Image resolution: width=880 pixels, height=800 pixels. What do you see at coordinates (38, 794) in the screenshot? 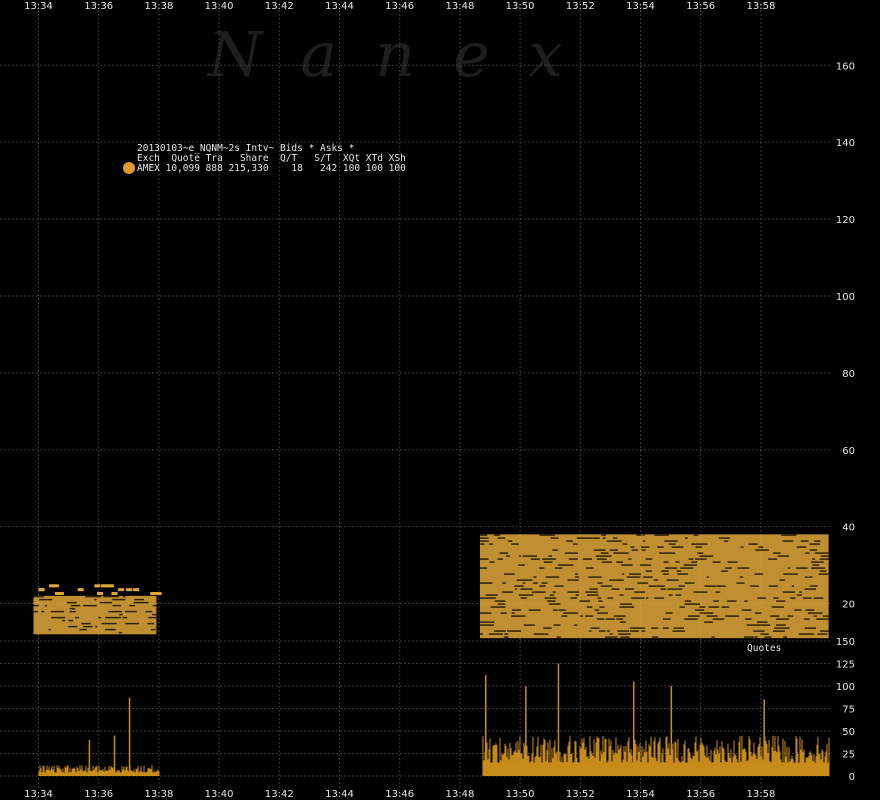
I see `x-tick-bottom: 13:34` at bounding box center [38, 794].